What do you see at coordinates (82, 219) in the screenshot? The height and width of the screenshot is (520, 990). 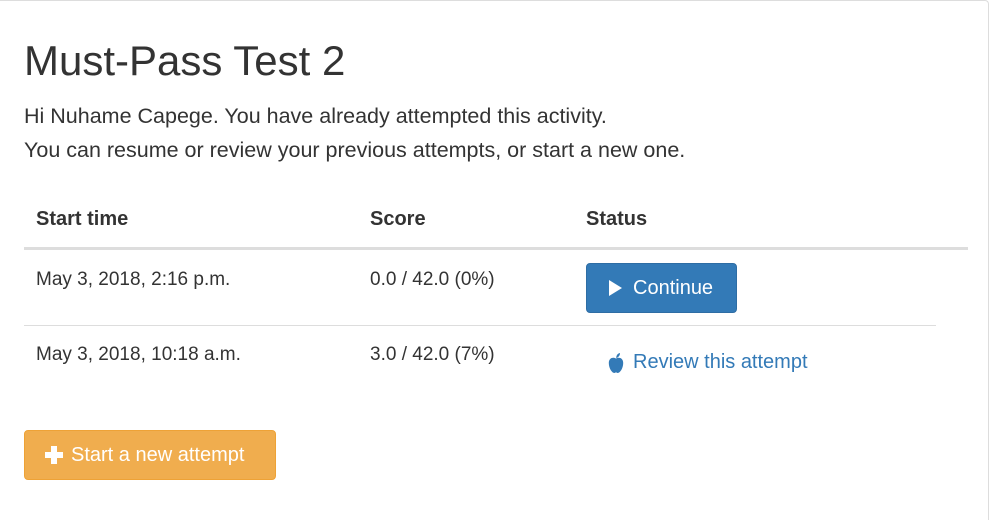 I see `column-header-start-time: Start time` at bounding box center [82, 219].